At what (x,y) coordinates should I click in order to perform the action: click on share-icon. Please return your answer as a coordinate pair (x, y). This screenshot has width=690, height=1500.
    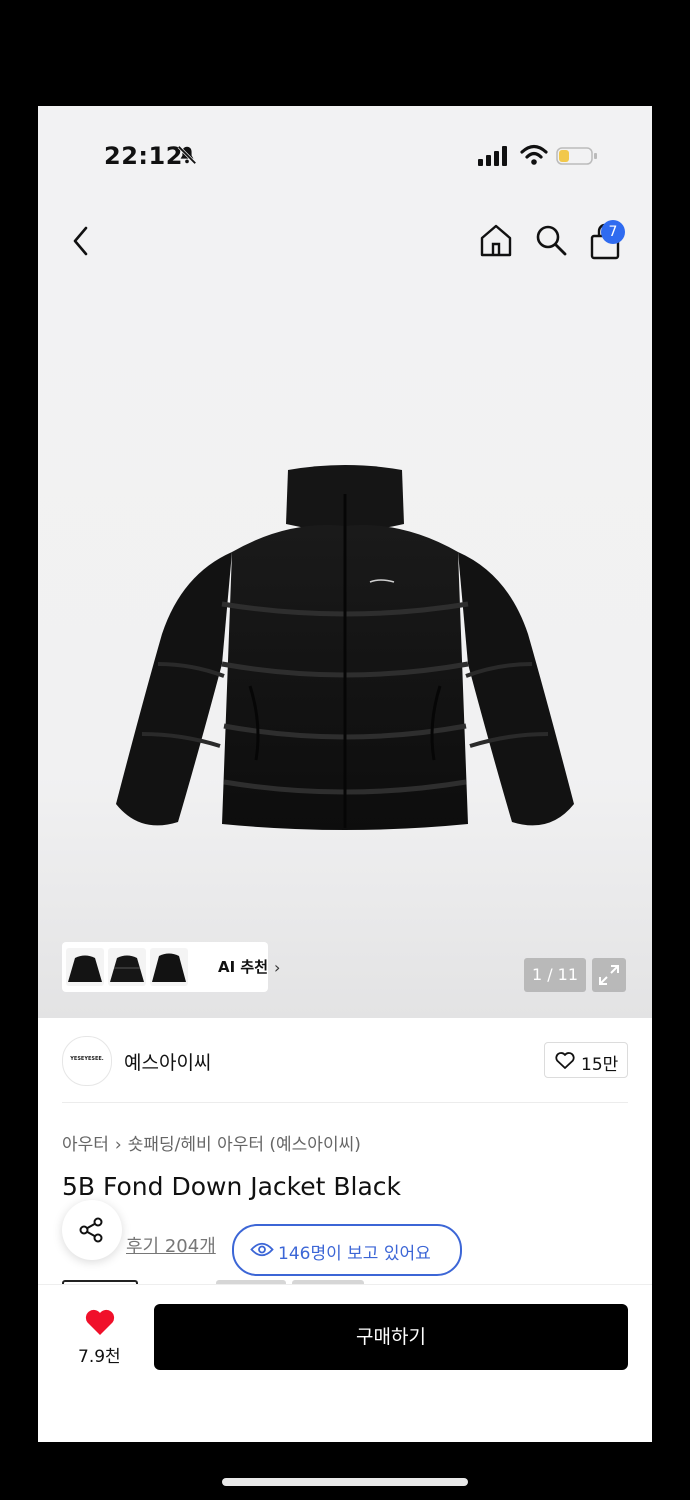
    Looking at the image, I should click on (91, 1230).